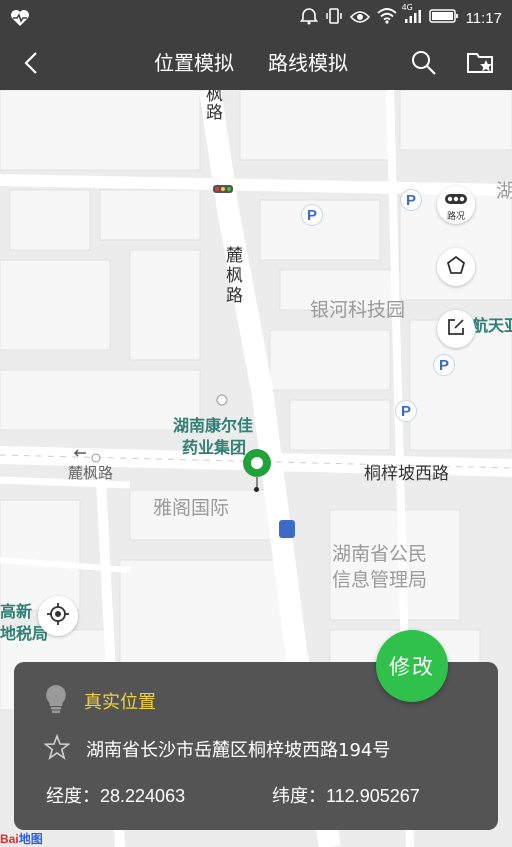 The image size is (512, 847). Describe the element at coordinates (256, 63) in the screenshot. I see `app-bar: 位置模拟 路线模拟` at that location.